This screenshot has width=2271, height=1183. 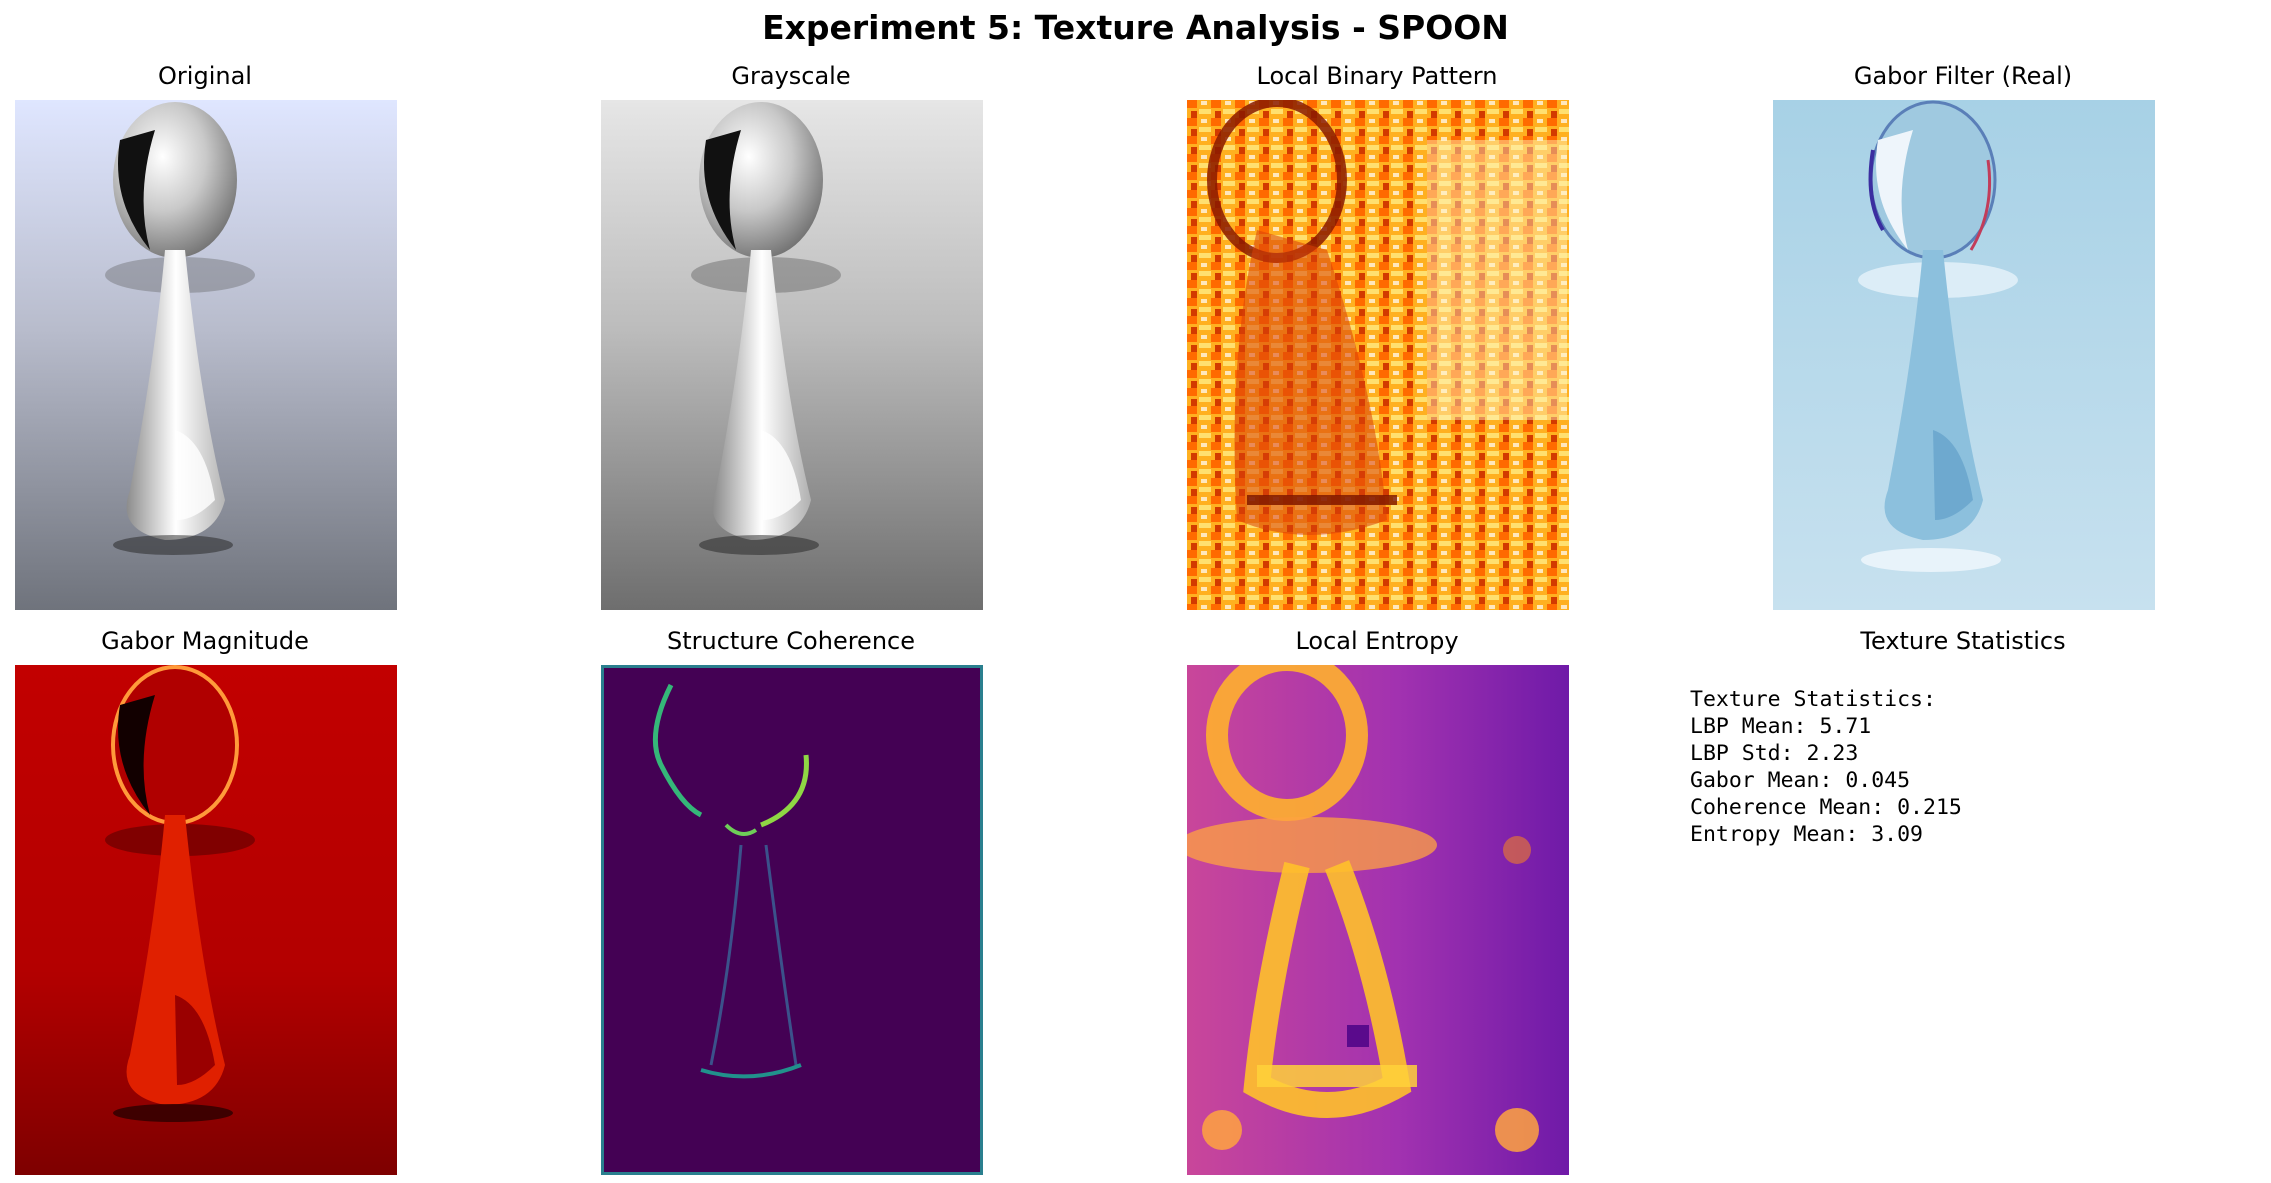 I want to click on spoon-photo-icon, so click(x=206, y=355).